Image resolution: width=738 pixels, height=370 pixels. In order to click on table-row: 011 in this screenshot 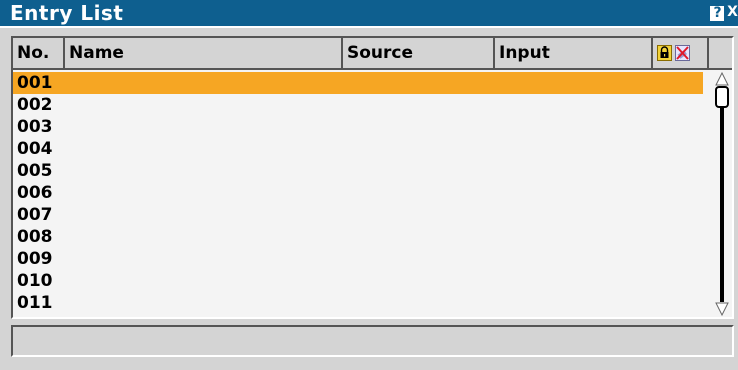, I will do `click(358, 303)`.